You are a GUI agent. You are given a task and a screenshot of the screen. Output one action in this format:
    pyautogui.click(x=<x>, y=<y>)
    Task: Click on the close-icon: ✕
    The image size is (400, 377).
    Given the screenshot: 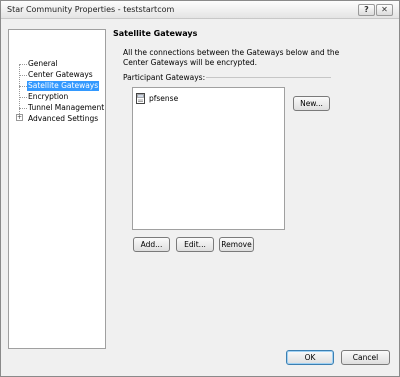 What is the action you would take?
    pyautogui.click(x=384, y=9)
    